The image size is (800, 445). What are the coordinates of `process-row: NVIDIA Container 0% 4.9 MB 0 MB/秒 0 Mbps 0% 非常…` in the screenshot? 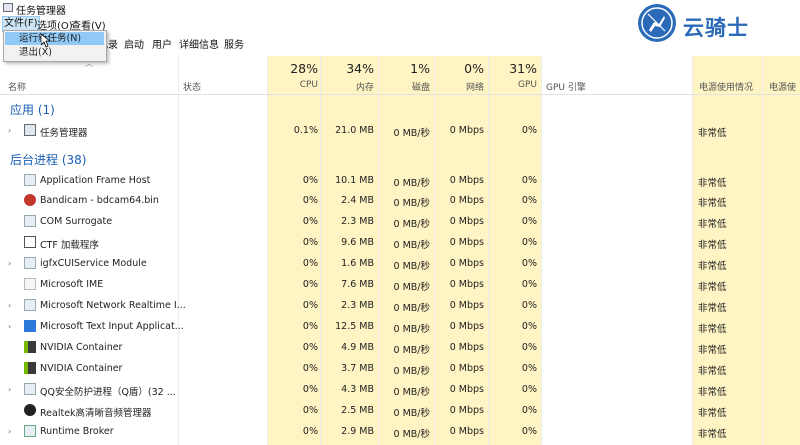 It's located at (400, 348).